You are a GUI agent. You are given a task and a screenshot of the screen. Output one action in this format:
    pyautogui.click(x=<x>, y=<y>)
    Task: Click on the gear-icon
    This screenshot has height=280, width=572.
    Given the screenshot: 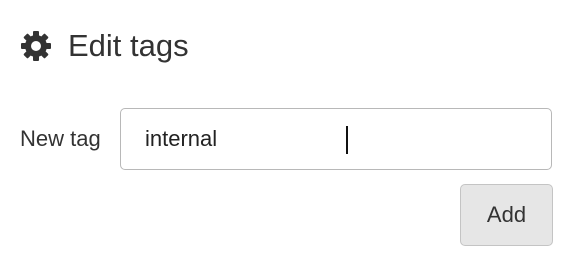 What is the action you would take?
    pyautogui.click(x=36, y=46)
    